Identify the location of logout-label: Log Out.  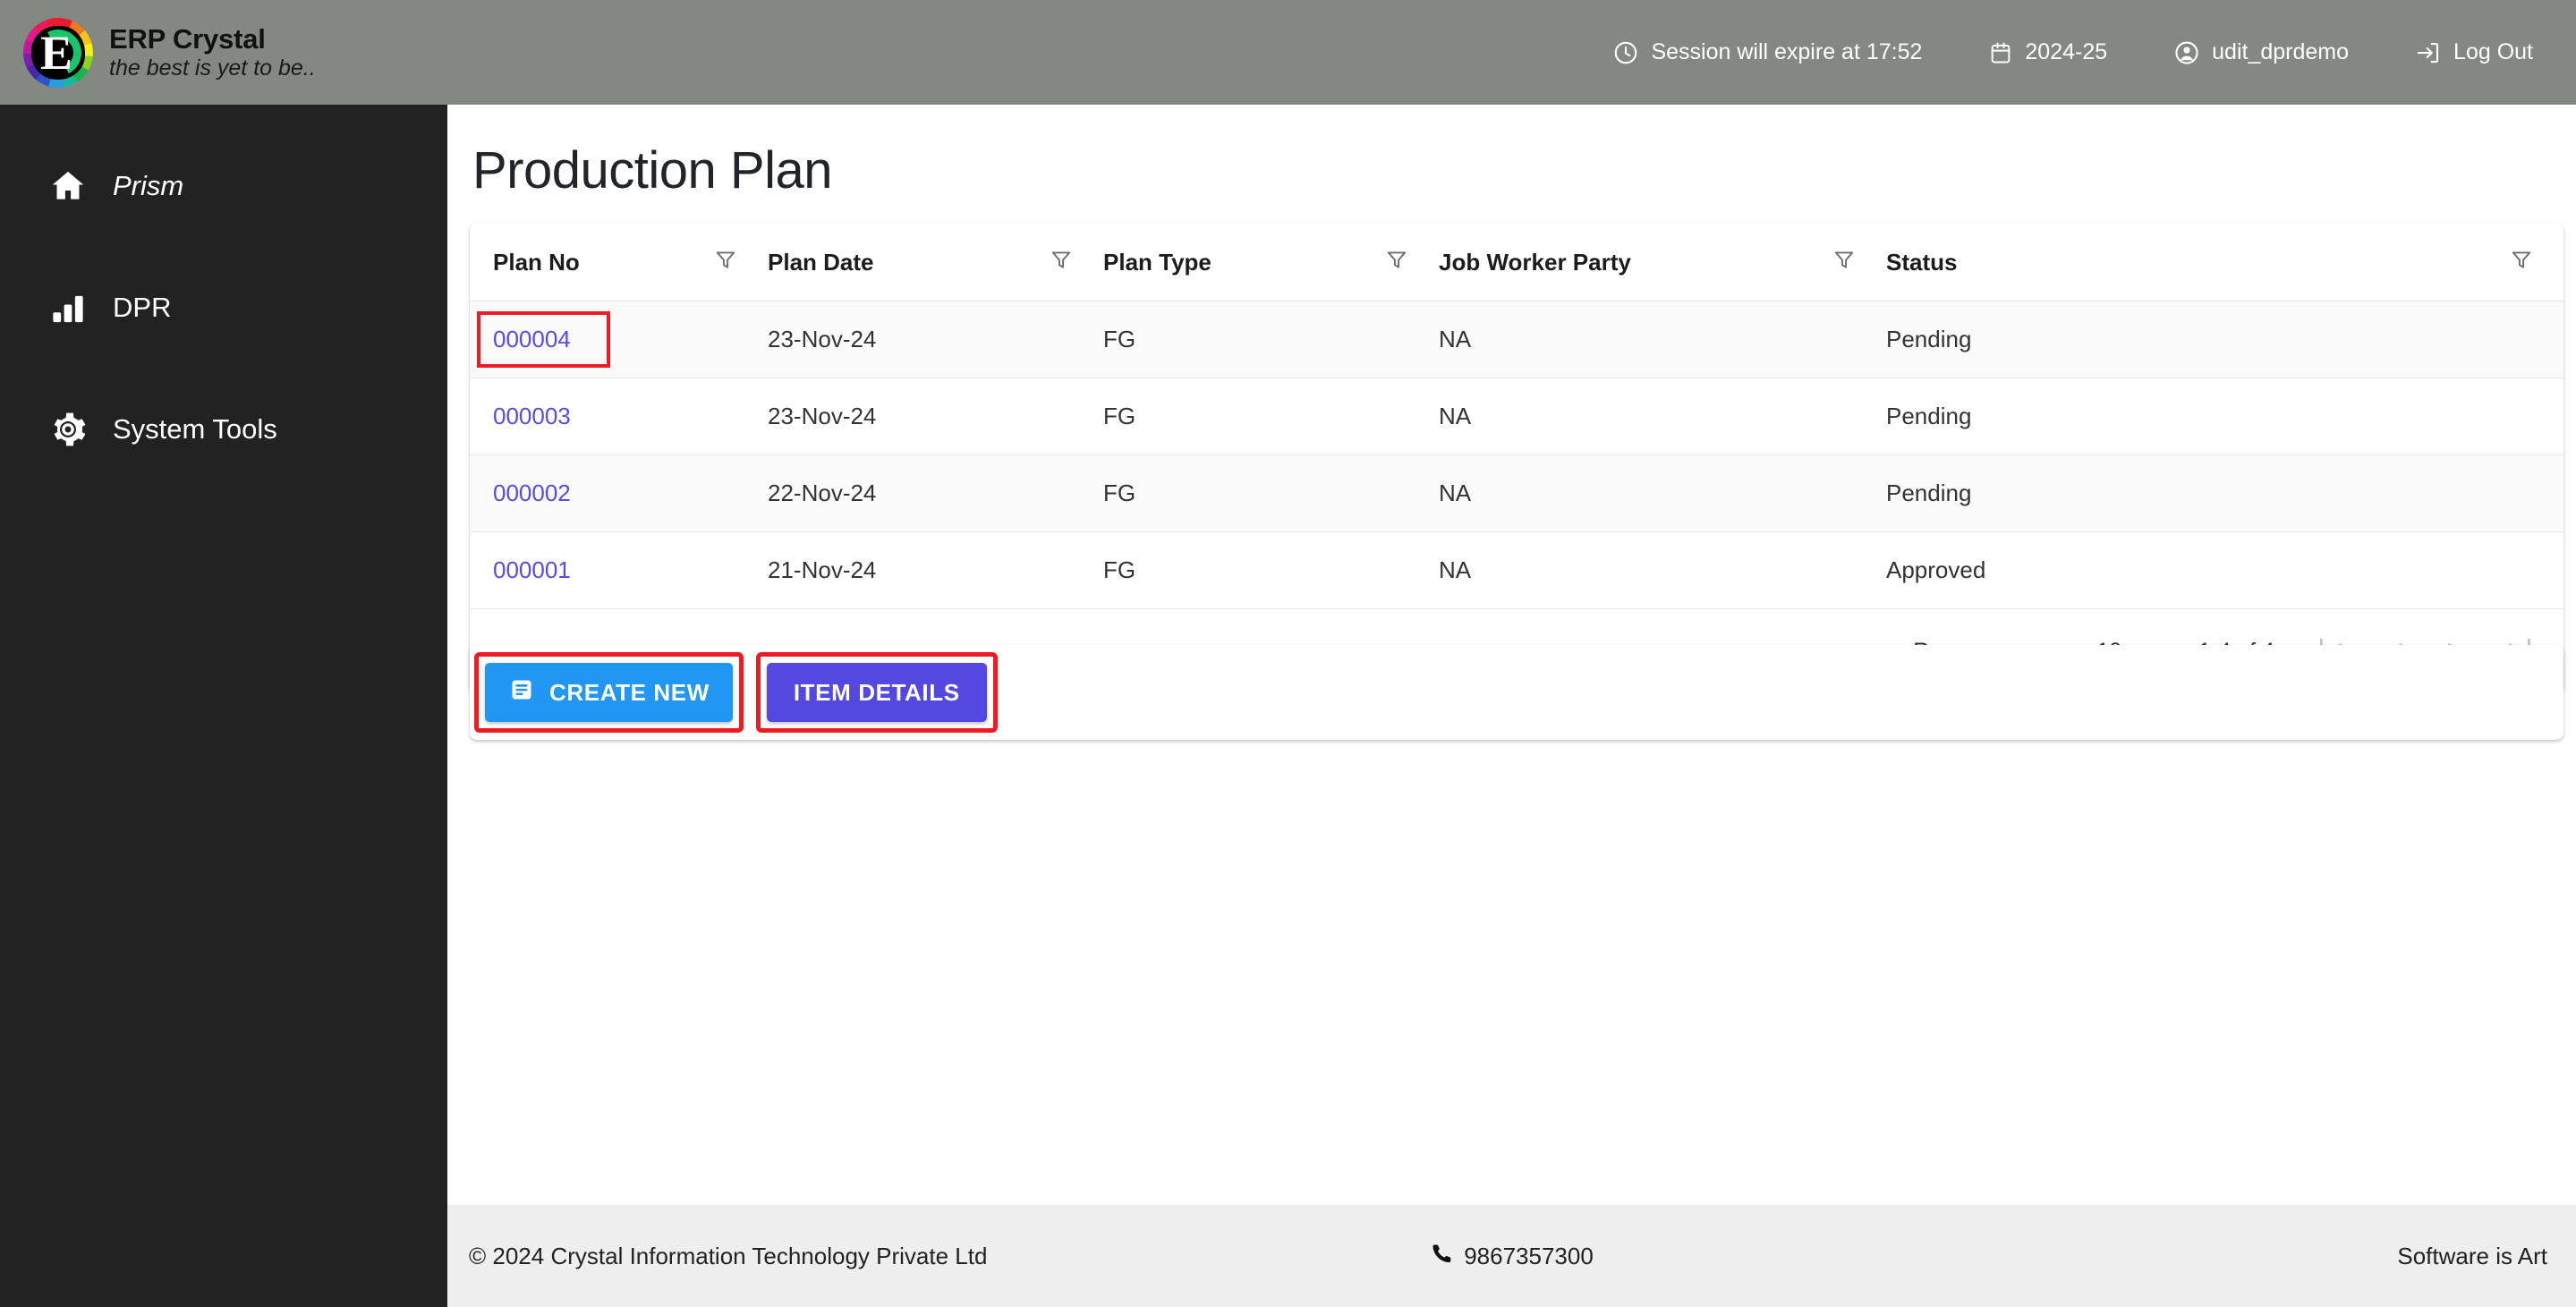
(2493, 51).